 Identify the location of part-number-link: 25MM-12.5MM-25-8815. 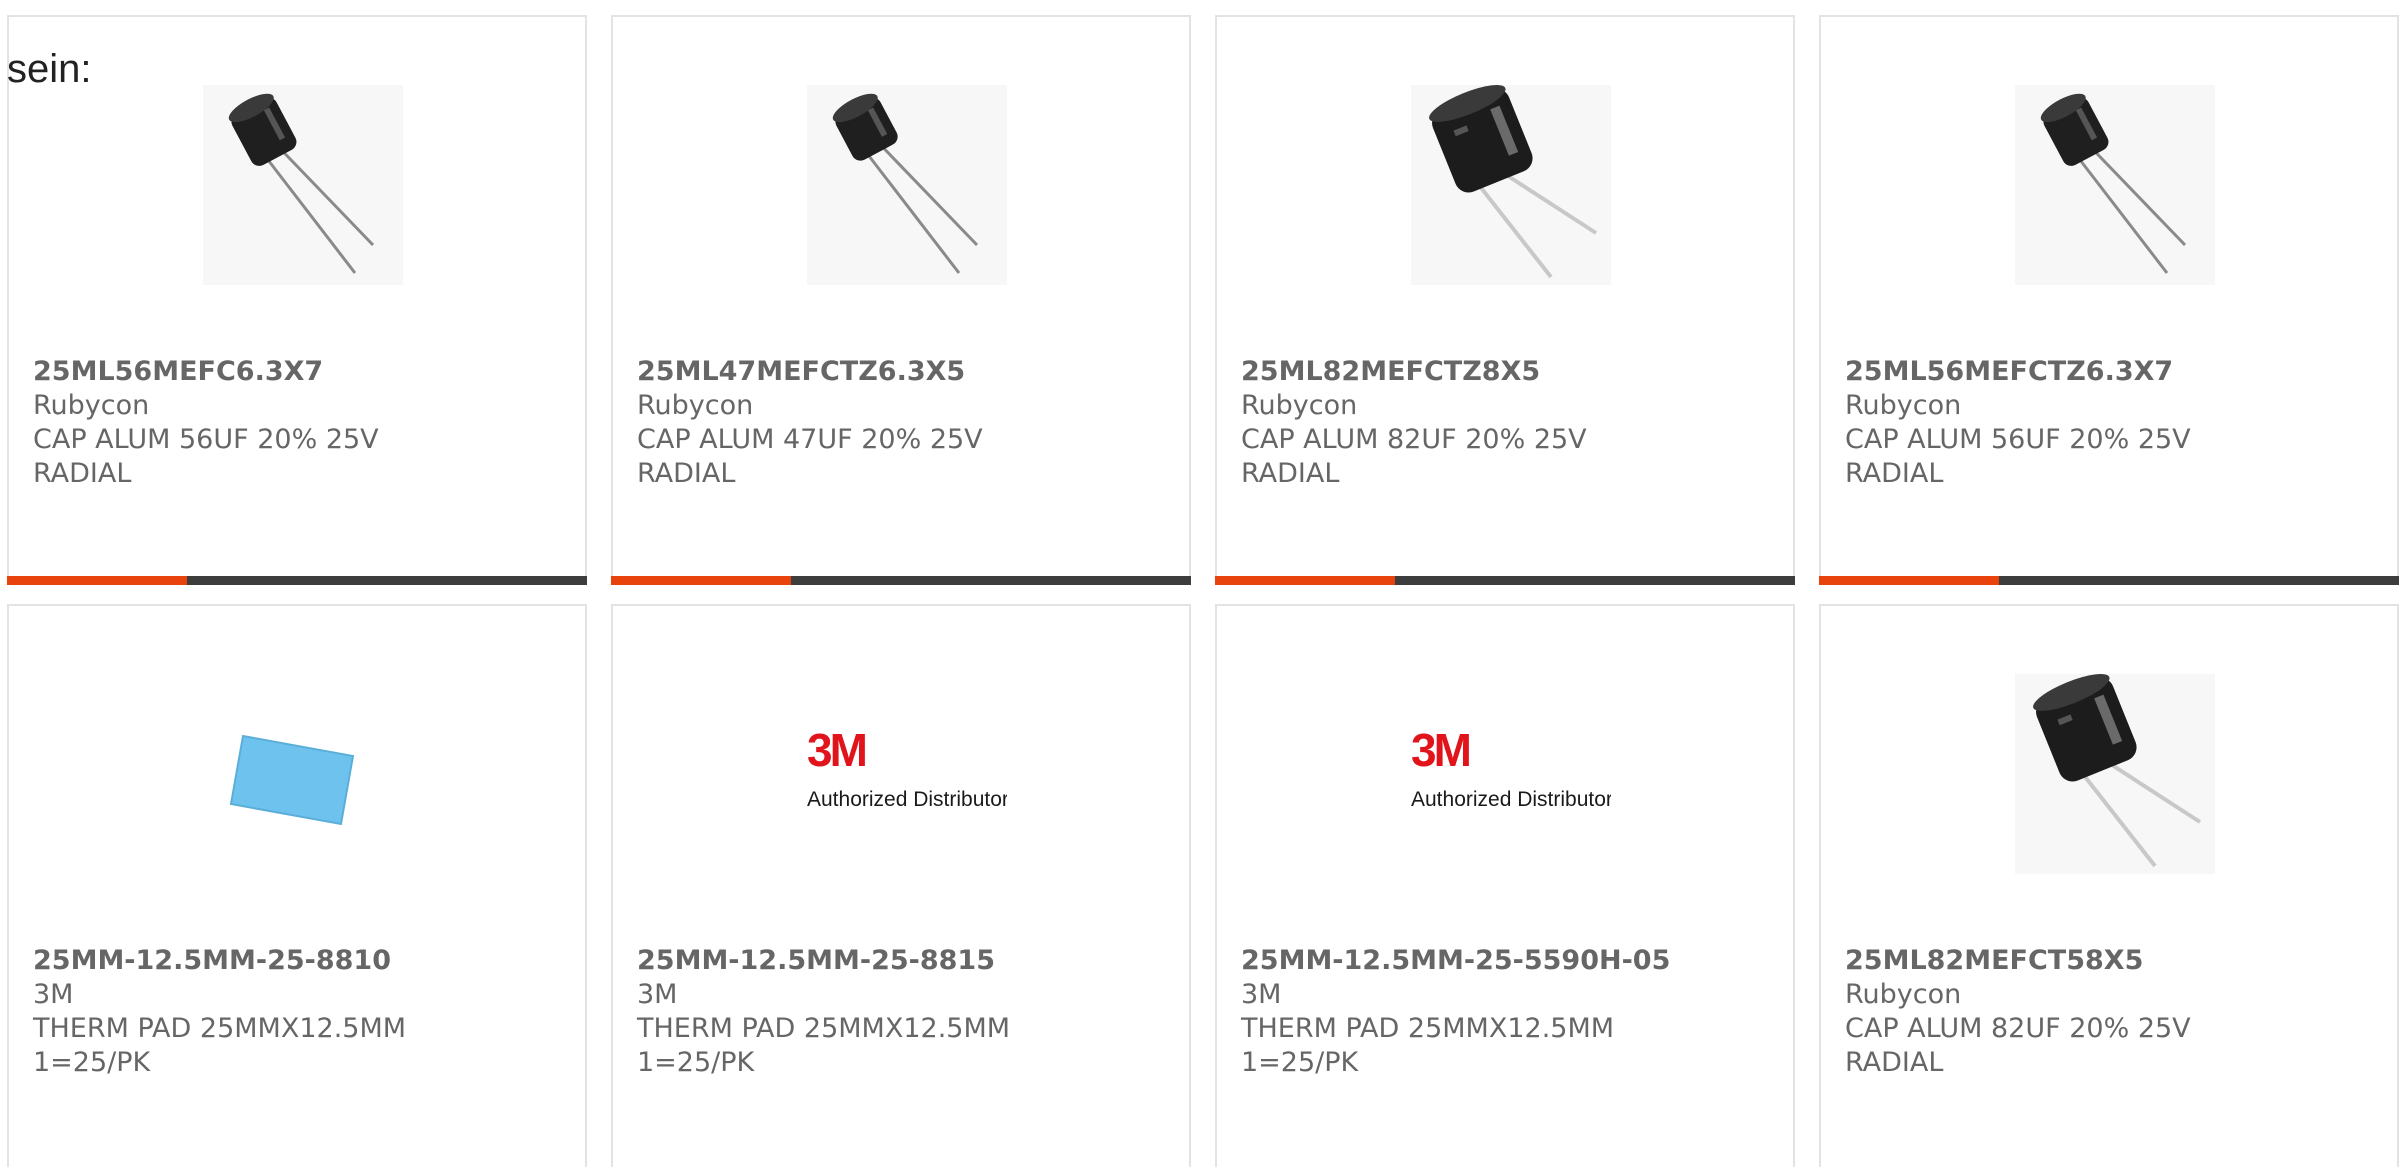
(903, 961).